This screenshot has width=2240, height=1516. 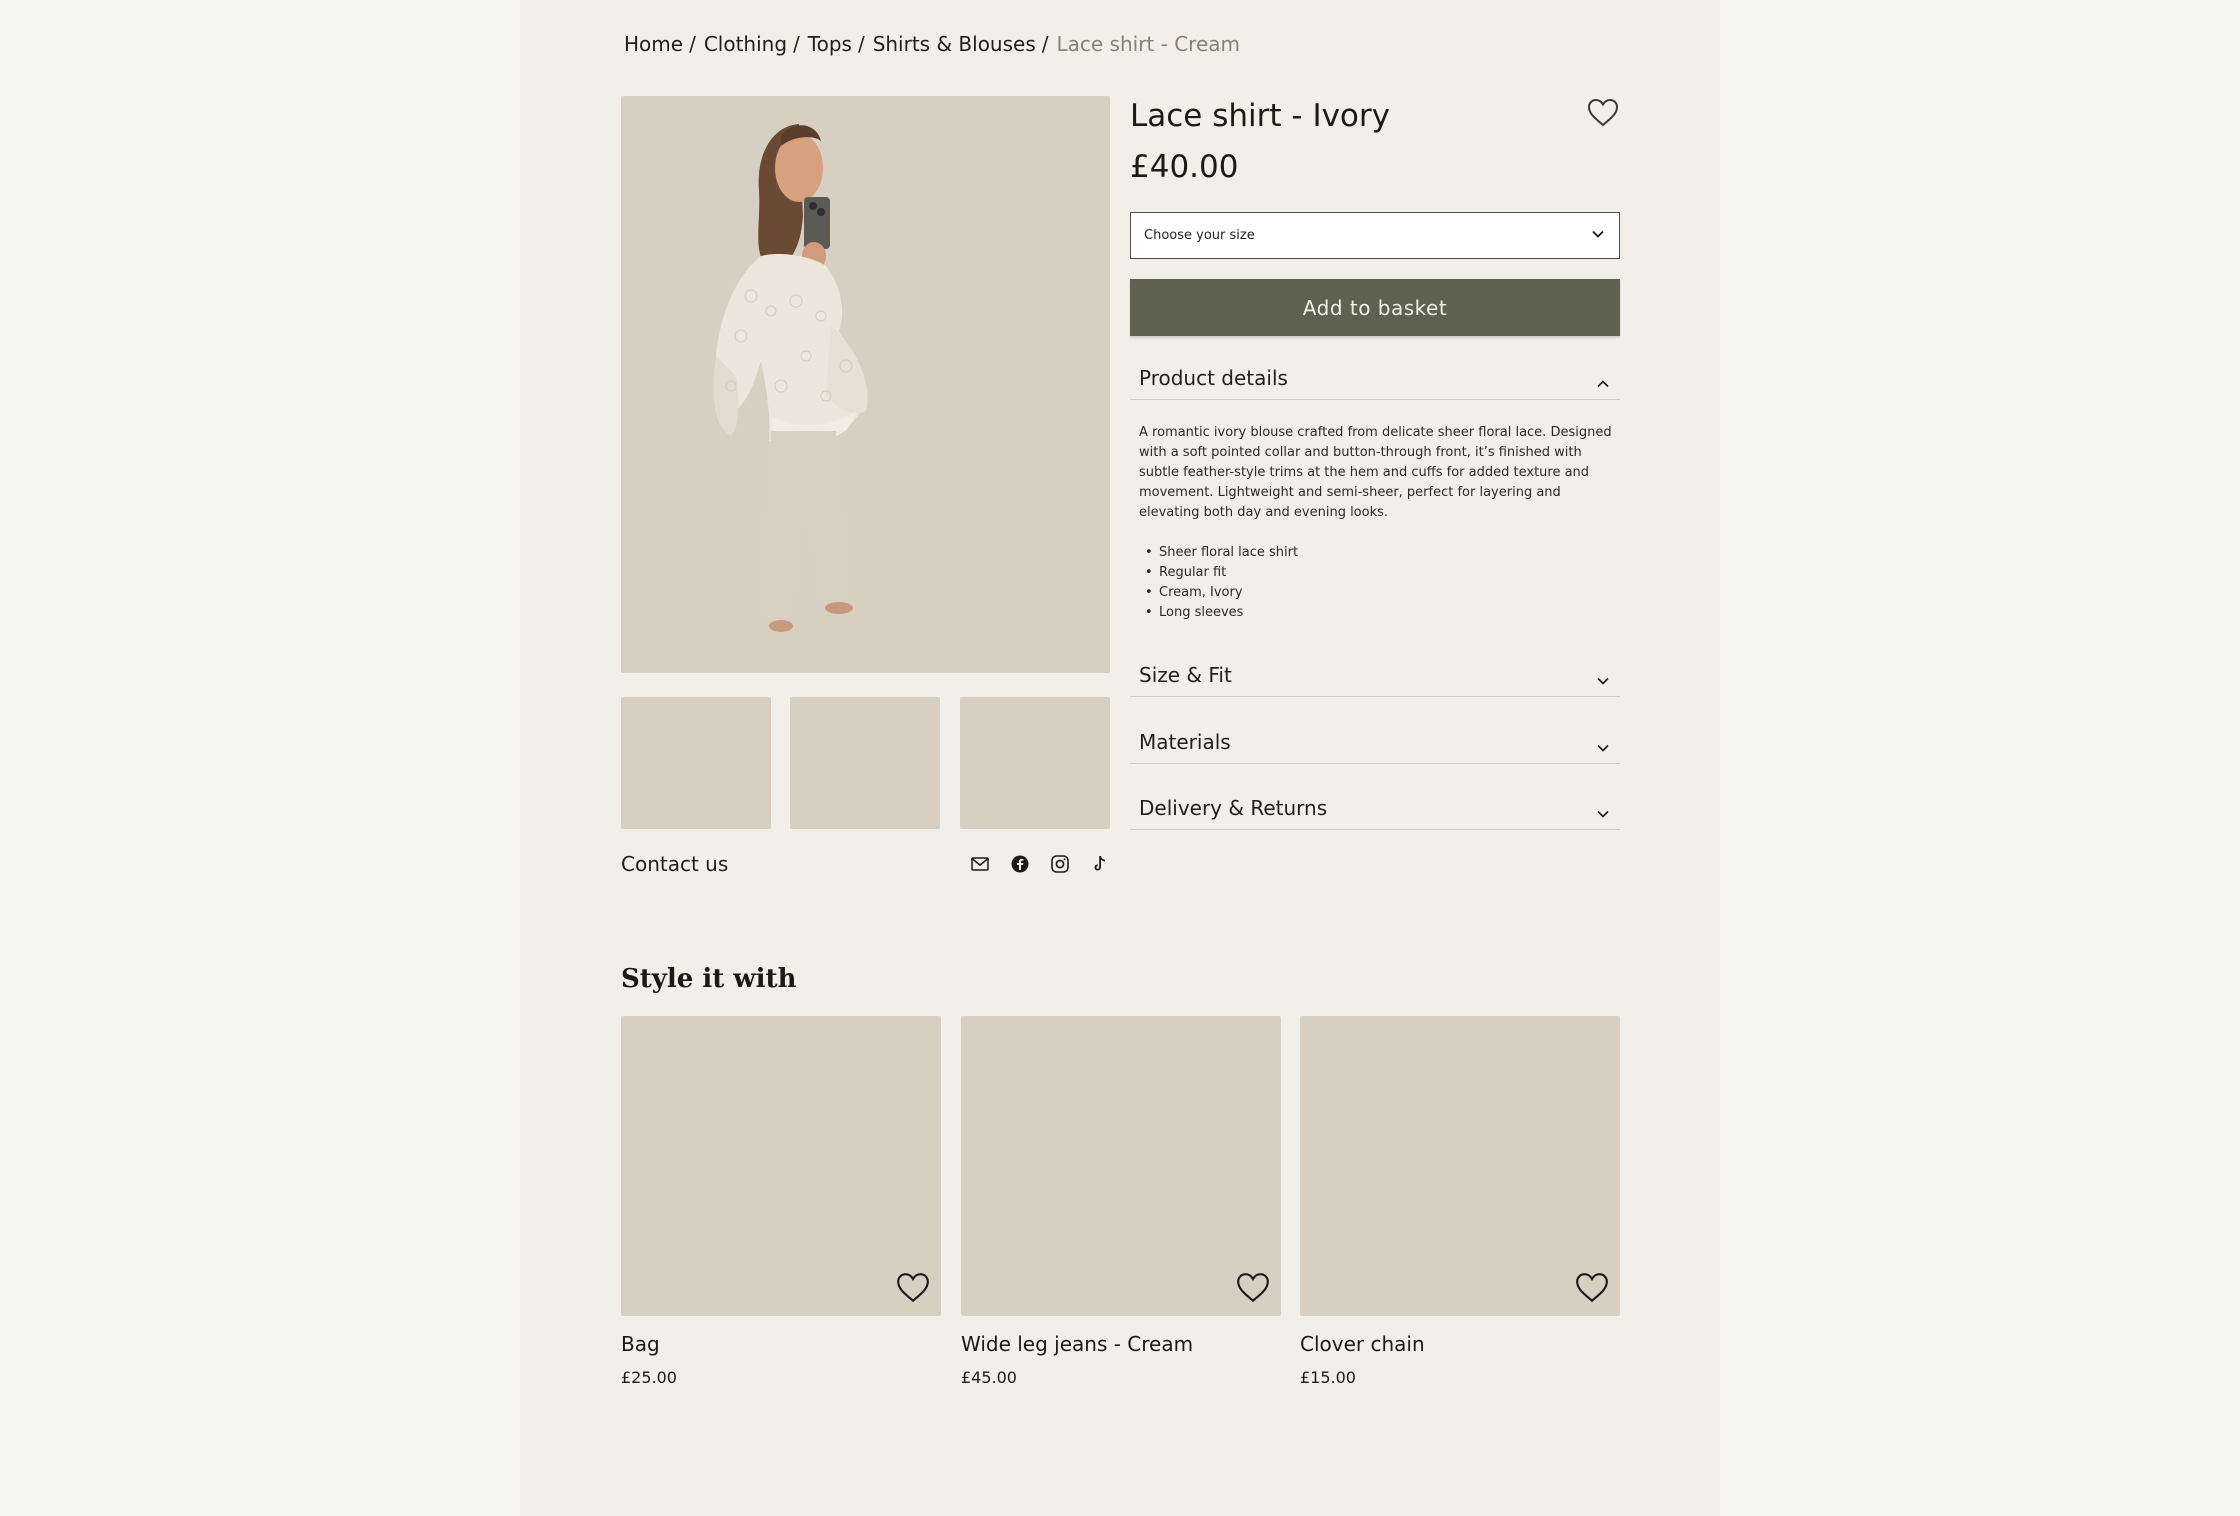 What do you see at coordinates (1213, 378) in the screenshot?
I see `accordion-label: Product details` at bounding box center [1213, 378].